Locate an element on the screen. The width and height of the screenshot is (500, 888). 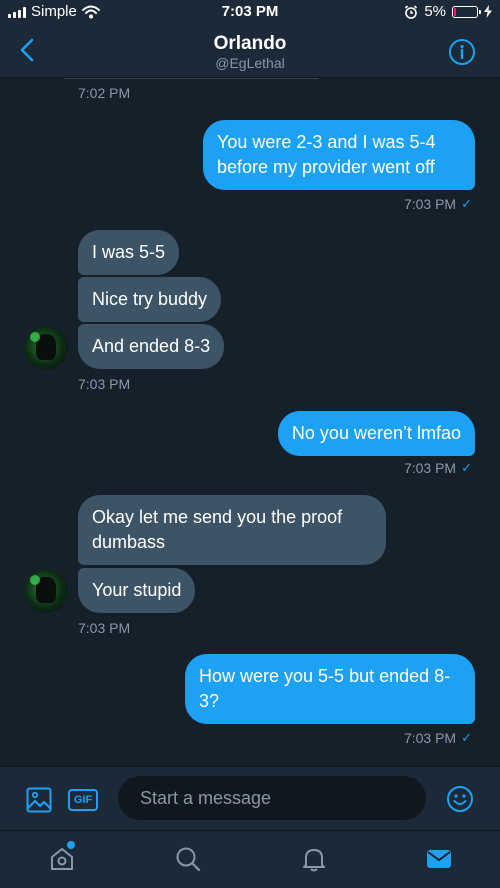
tab-notifications is located at coordinates (314, 859).